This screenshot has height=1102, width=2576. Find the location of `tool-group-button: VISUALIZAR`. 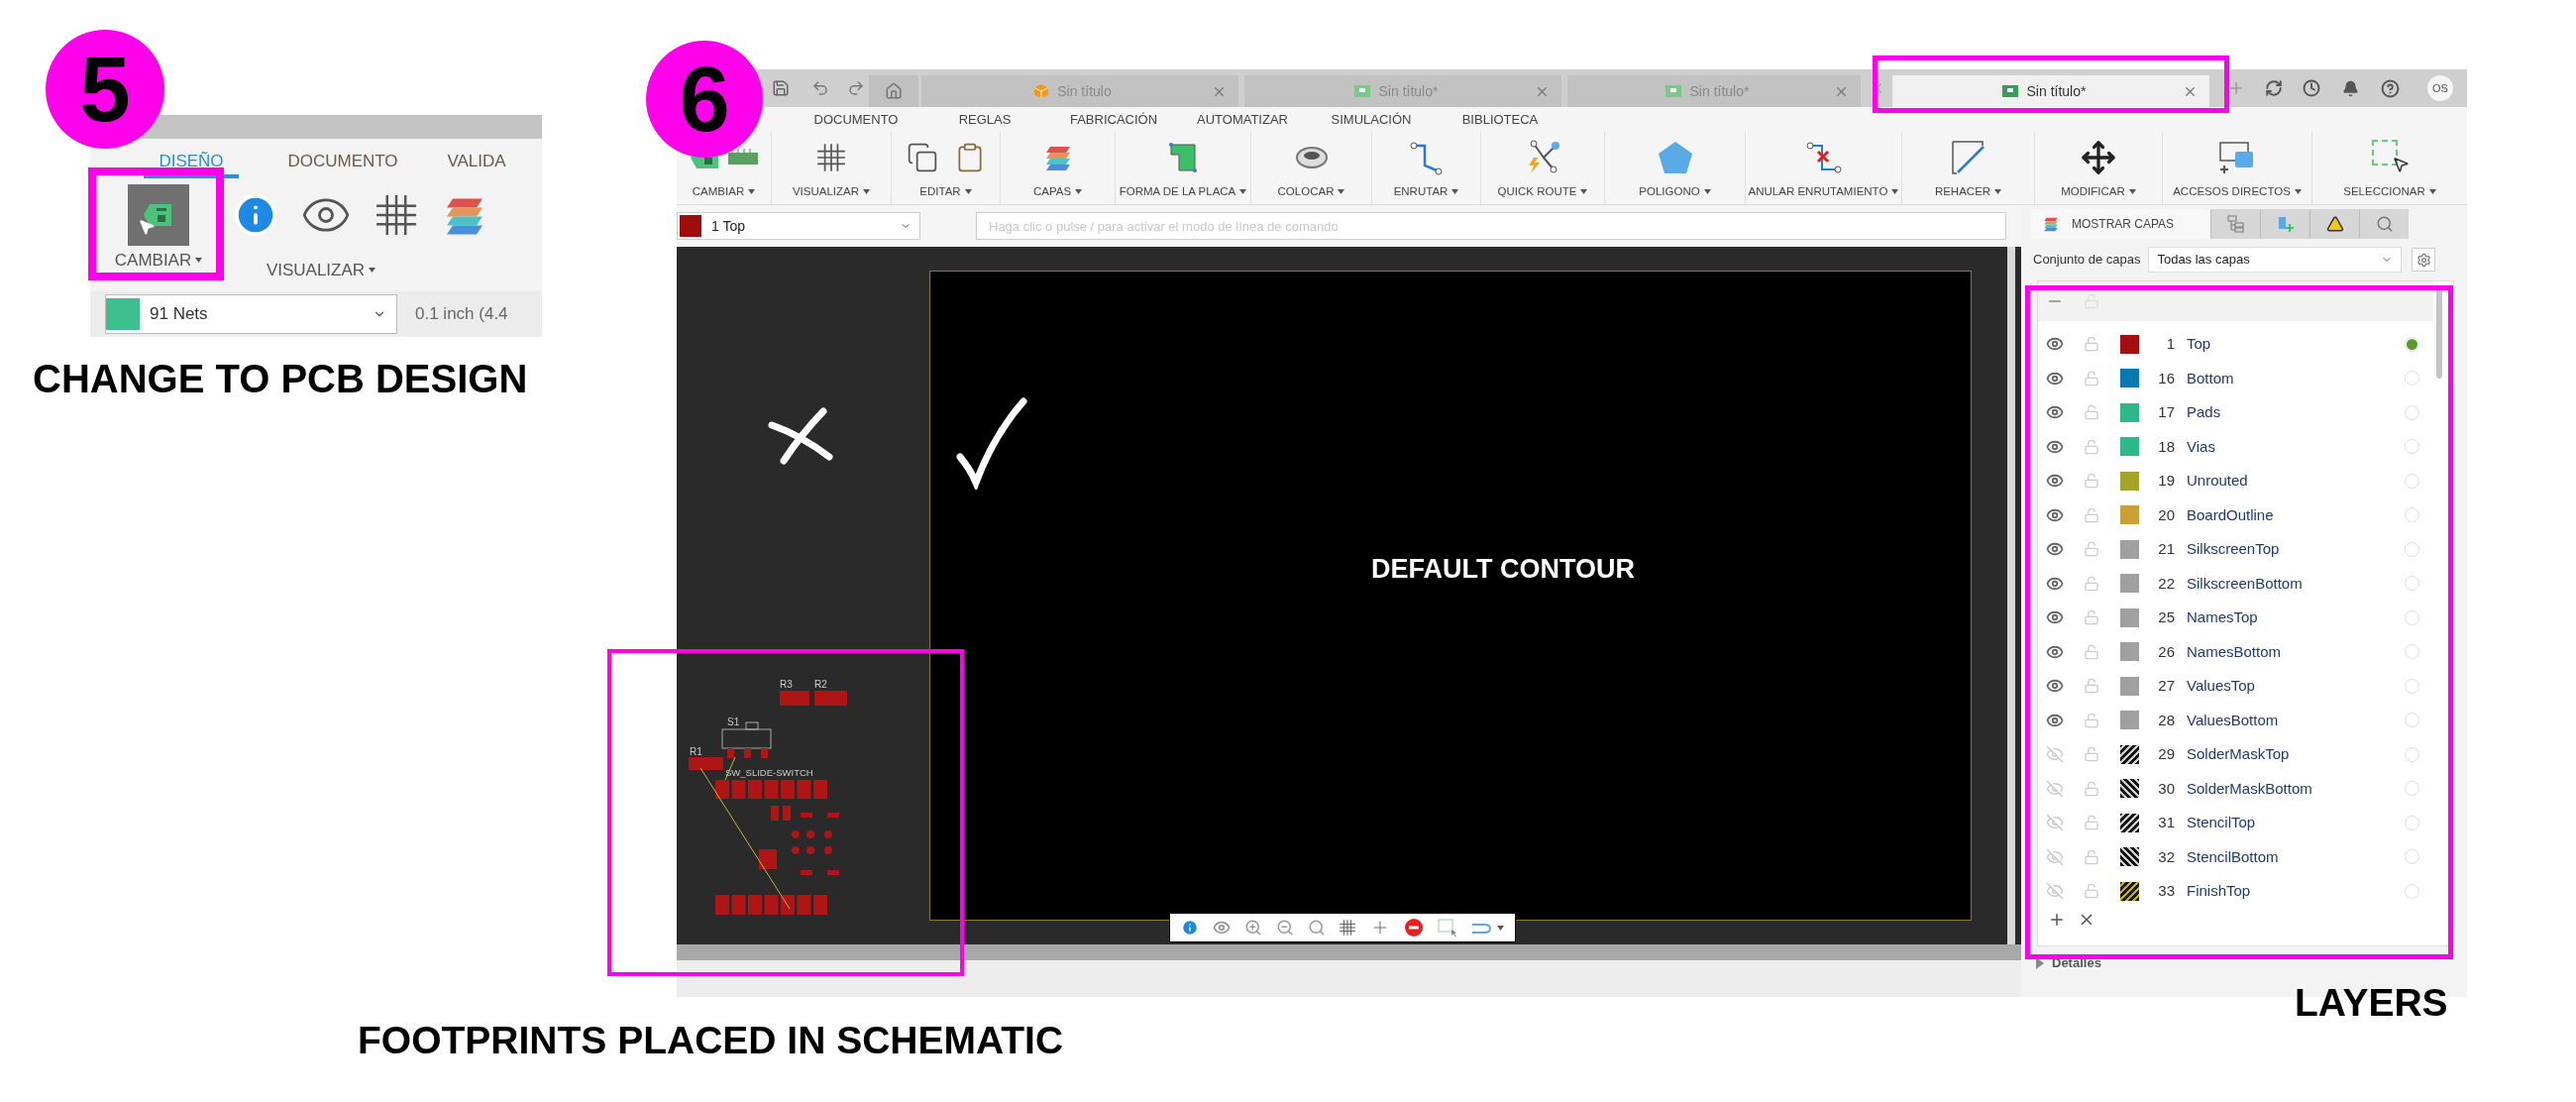

tool-group-button: VISUALIZAR is located at coordinates (831, 191).